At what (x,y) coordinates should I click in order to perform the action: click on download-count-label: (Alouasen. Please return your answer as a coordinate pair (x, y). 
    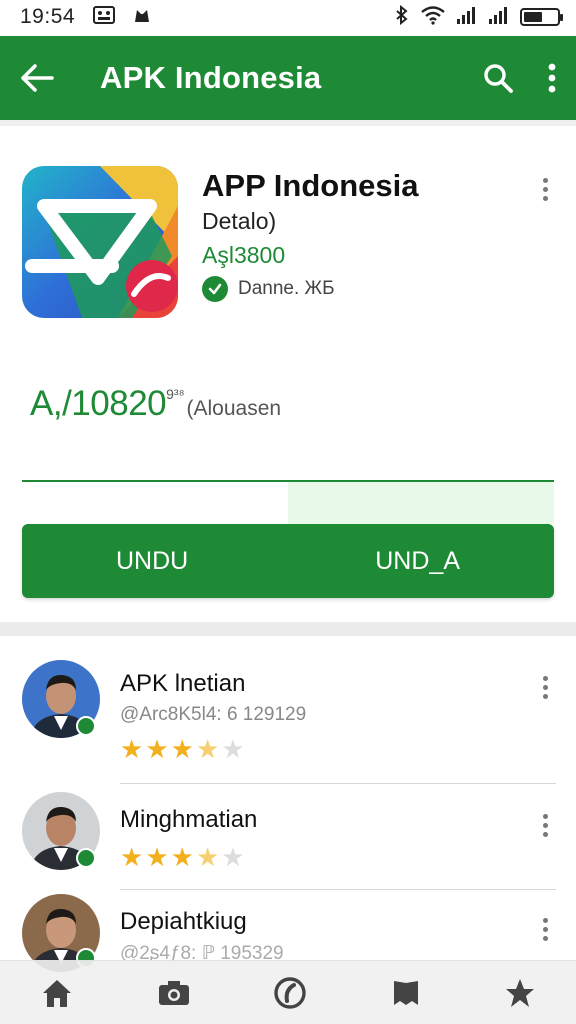
    Looking at the image, I should click on (234, 408).